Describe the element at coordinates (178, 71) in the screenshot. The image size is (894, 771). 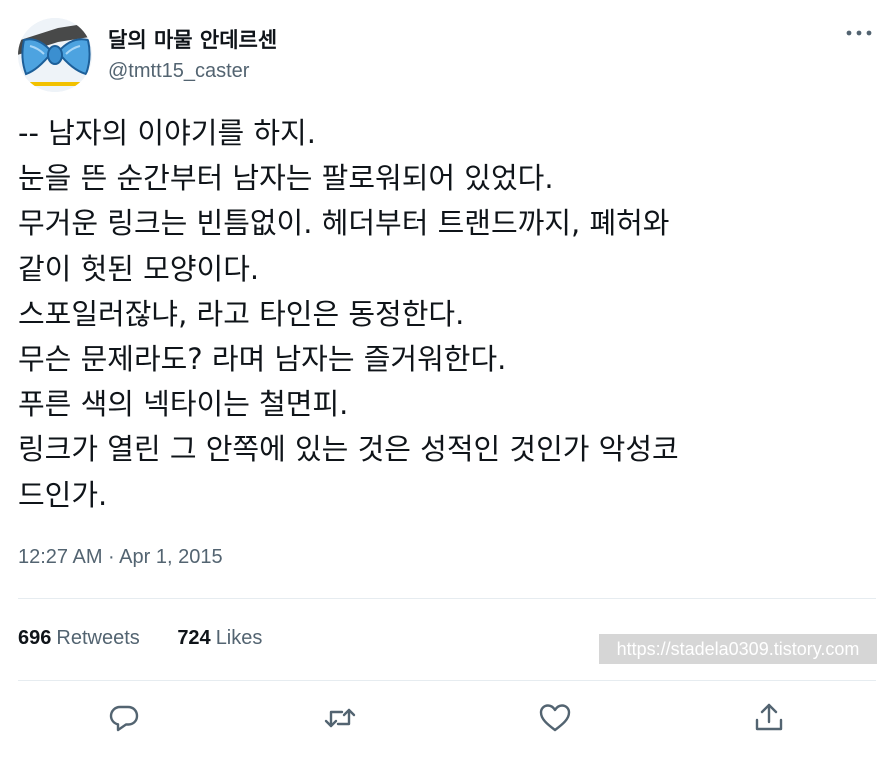
I see `user-handle: @tmtt15_caster` at that location.